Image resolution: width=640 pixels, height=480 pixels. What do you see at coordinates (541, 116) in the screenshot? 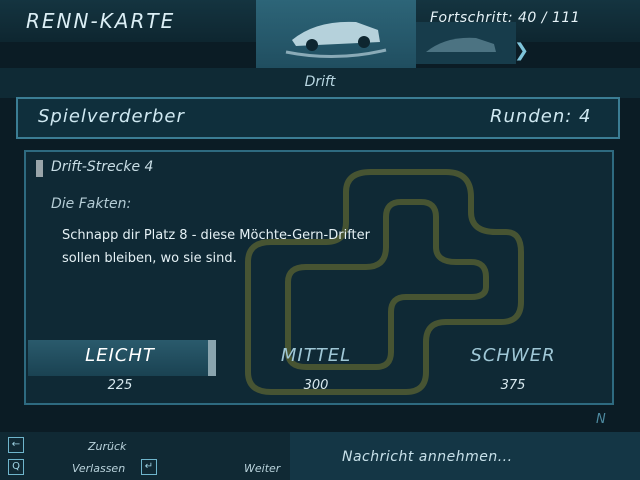
I see `laps-count: Runden: 4` at bounding box center [541, 116].